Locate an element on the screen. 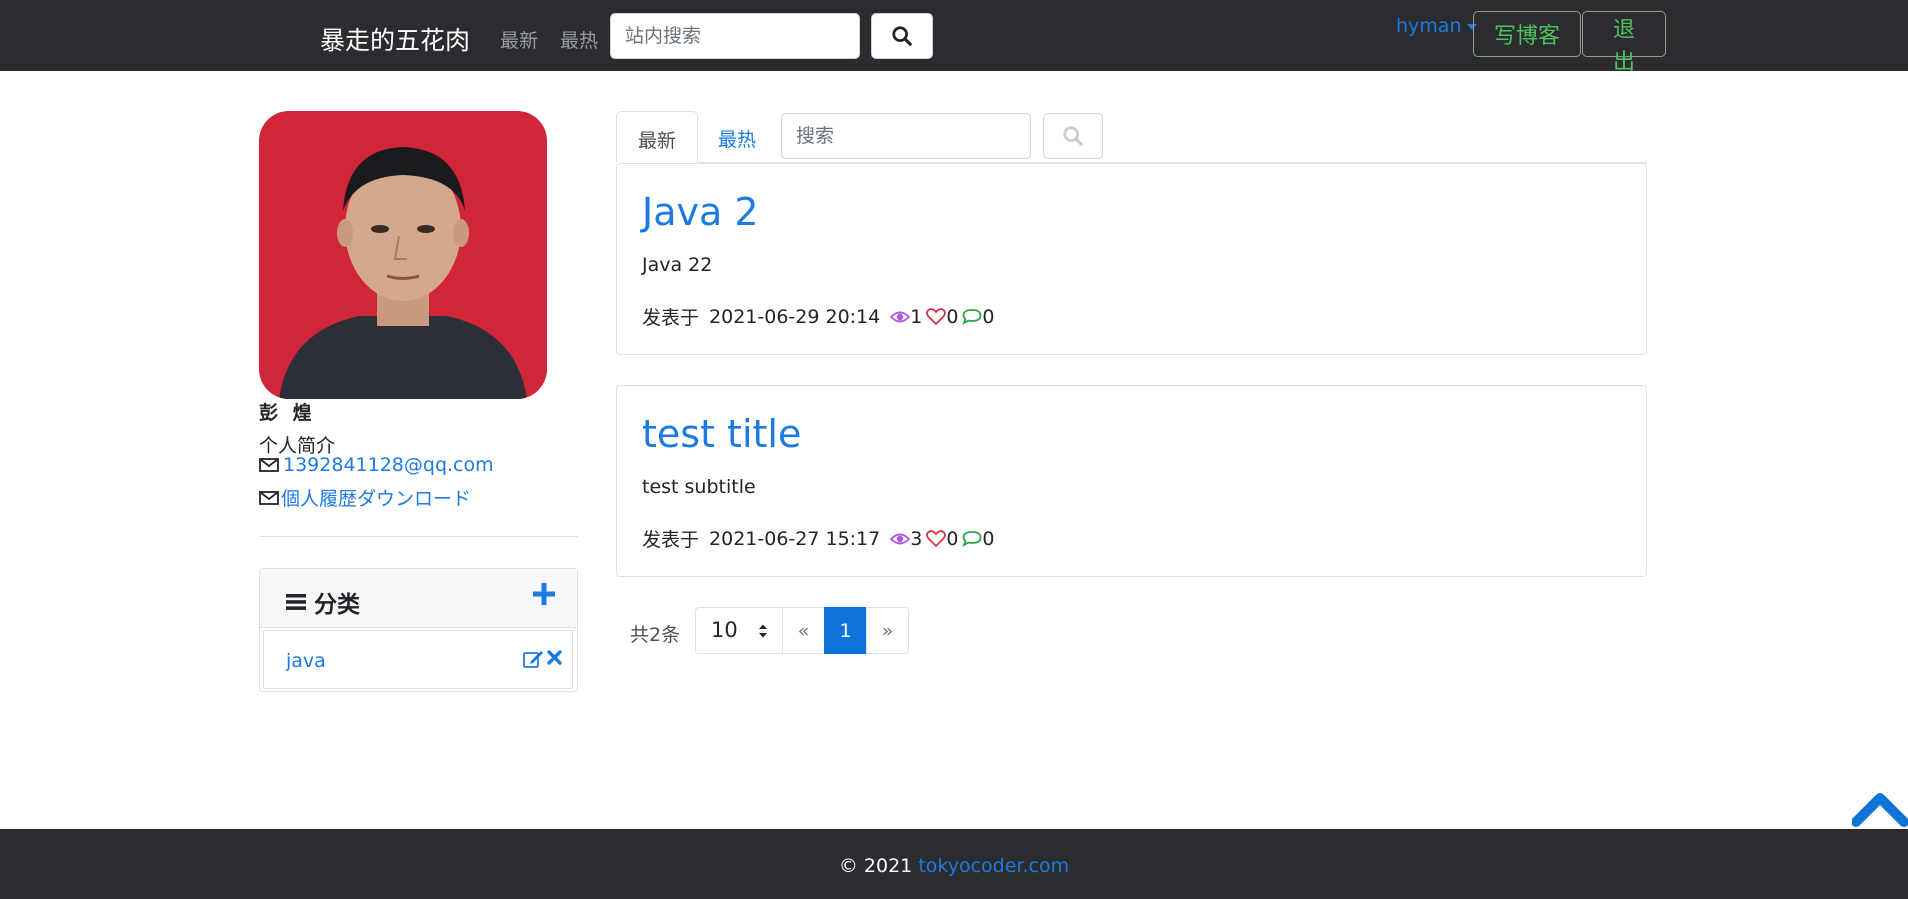 Image resolution: width=1908 pixels, height=899 pixels. category-title-label: 分类 is located at coordinates (337, 605).